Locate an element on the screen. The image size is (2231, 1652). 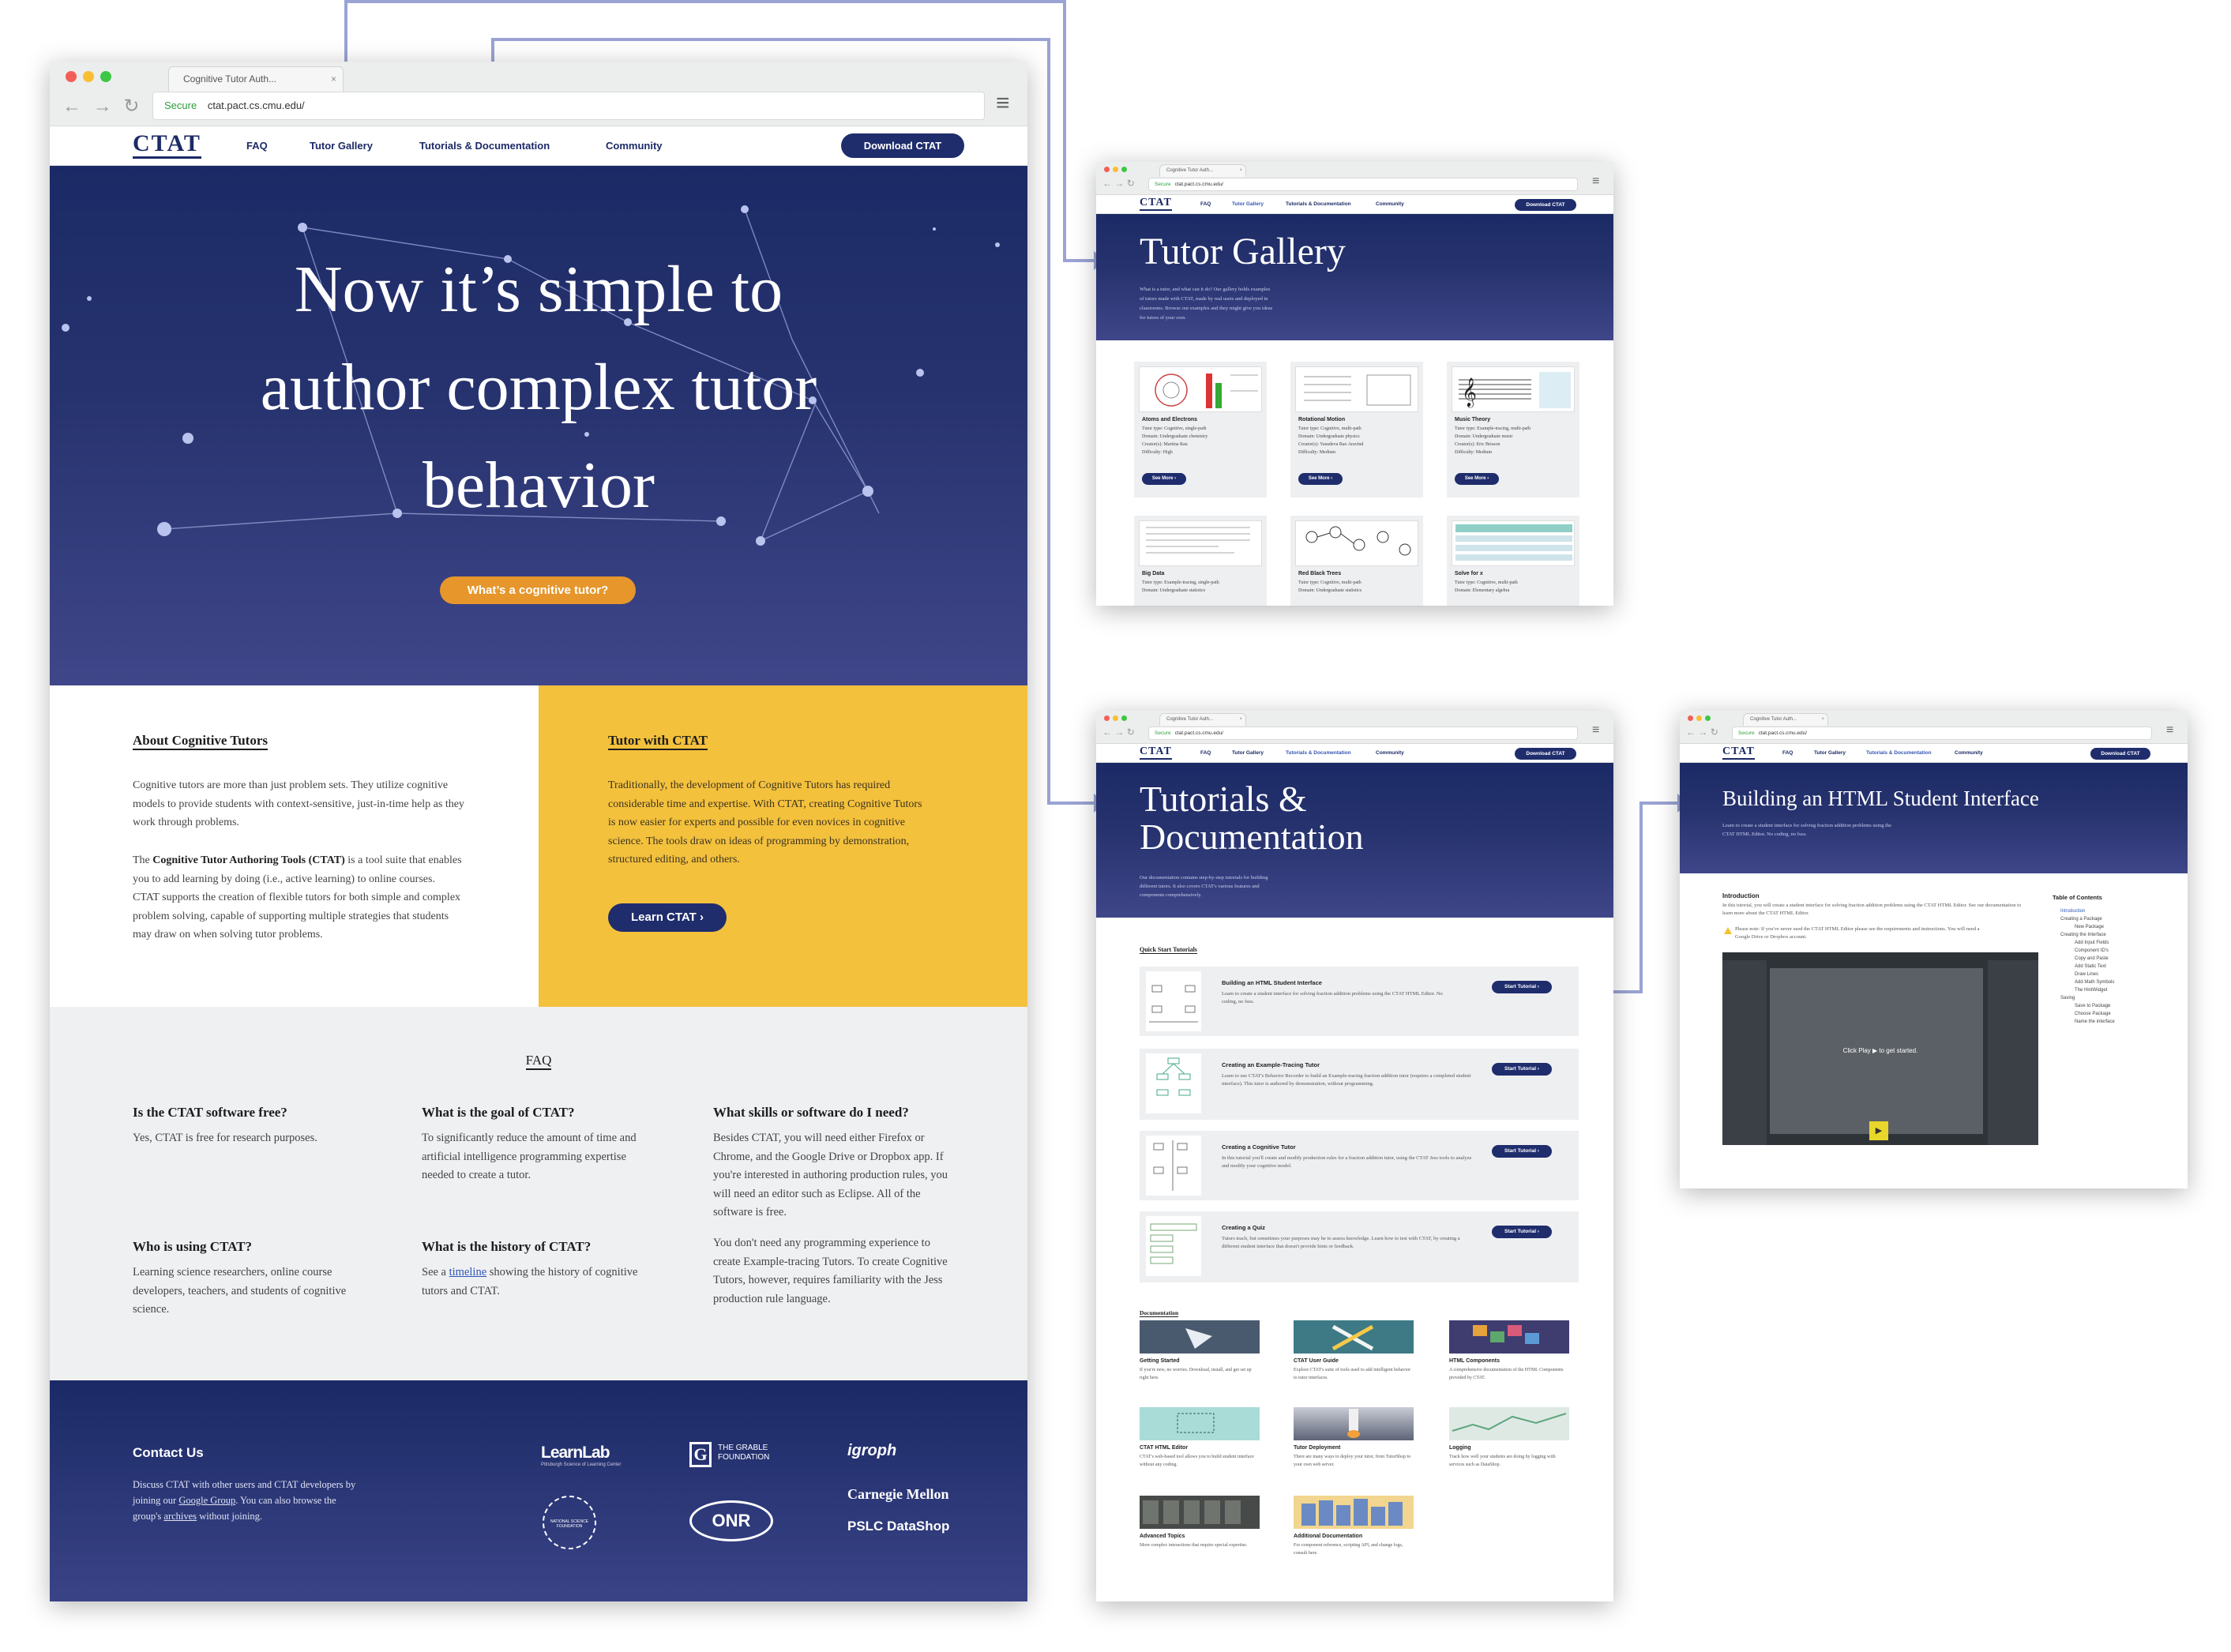
toc-item: Choose Package is located at coordinates (2127, 1014).